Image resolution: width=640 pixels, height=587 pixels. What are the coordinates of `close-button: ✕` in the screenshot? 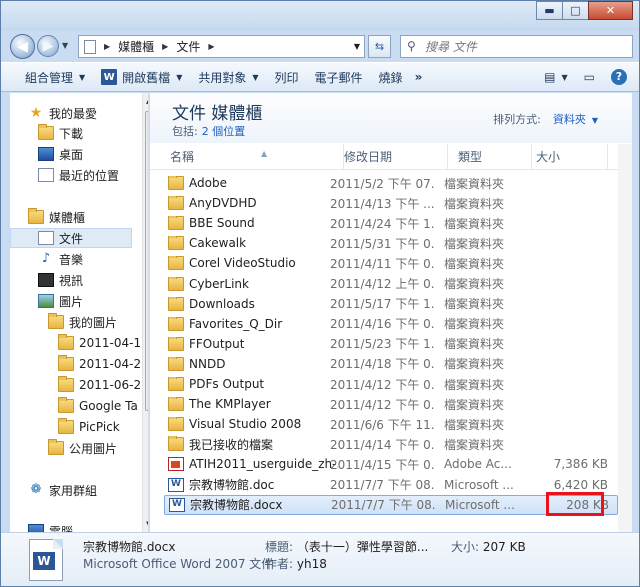 It's located at (610, 10).